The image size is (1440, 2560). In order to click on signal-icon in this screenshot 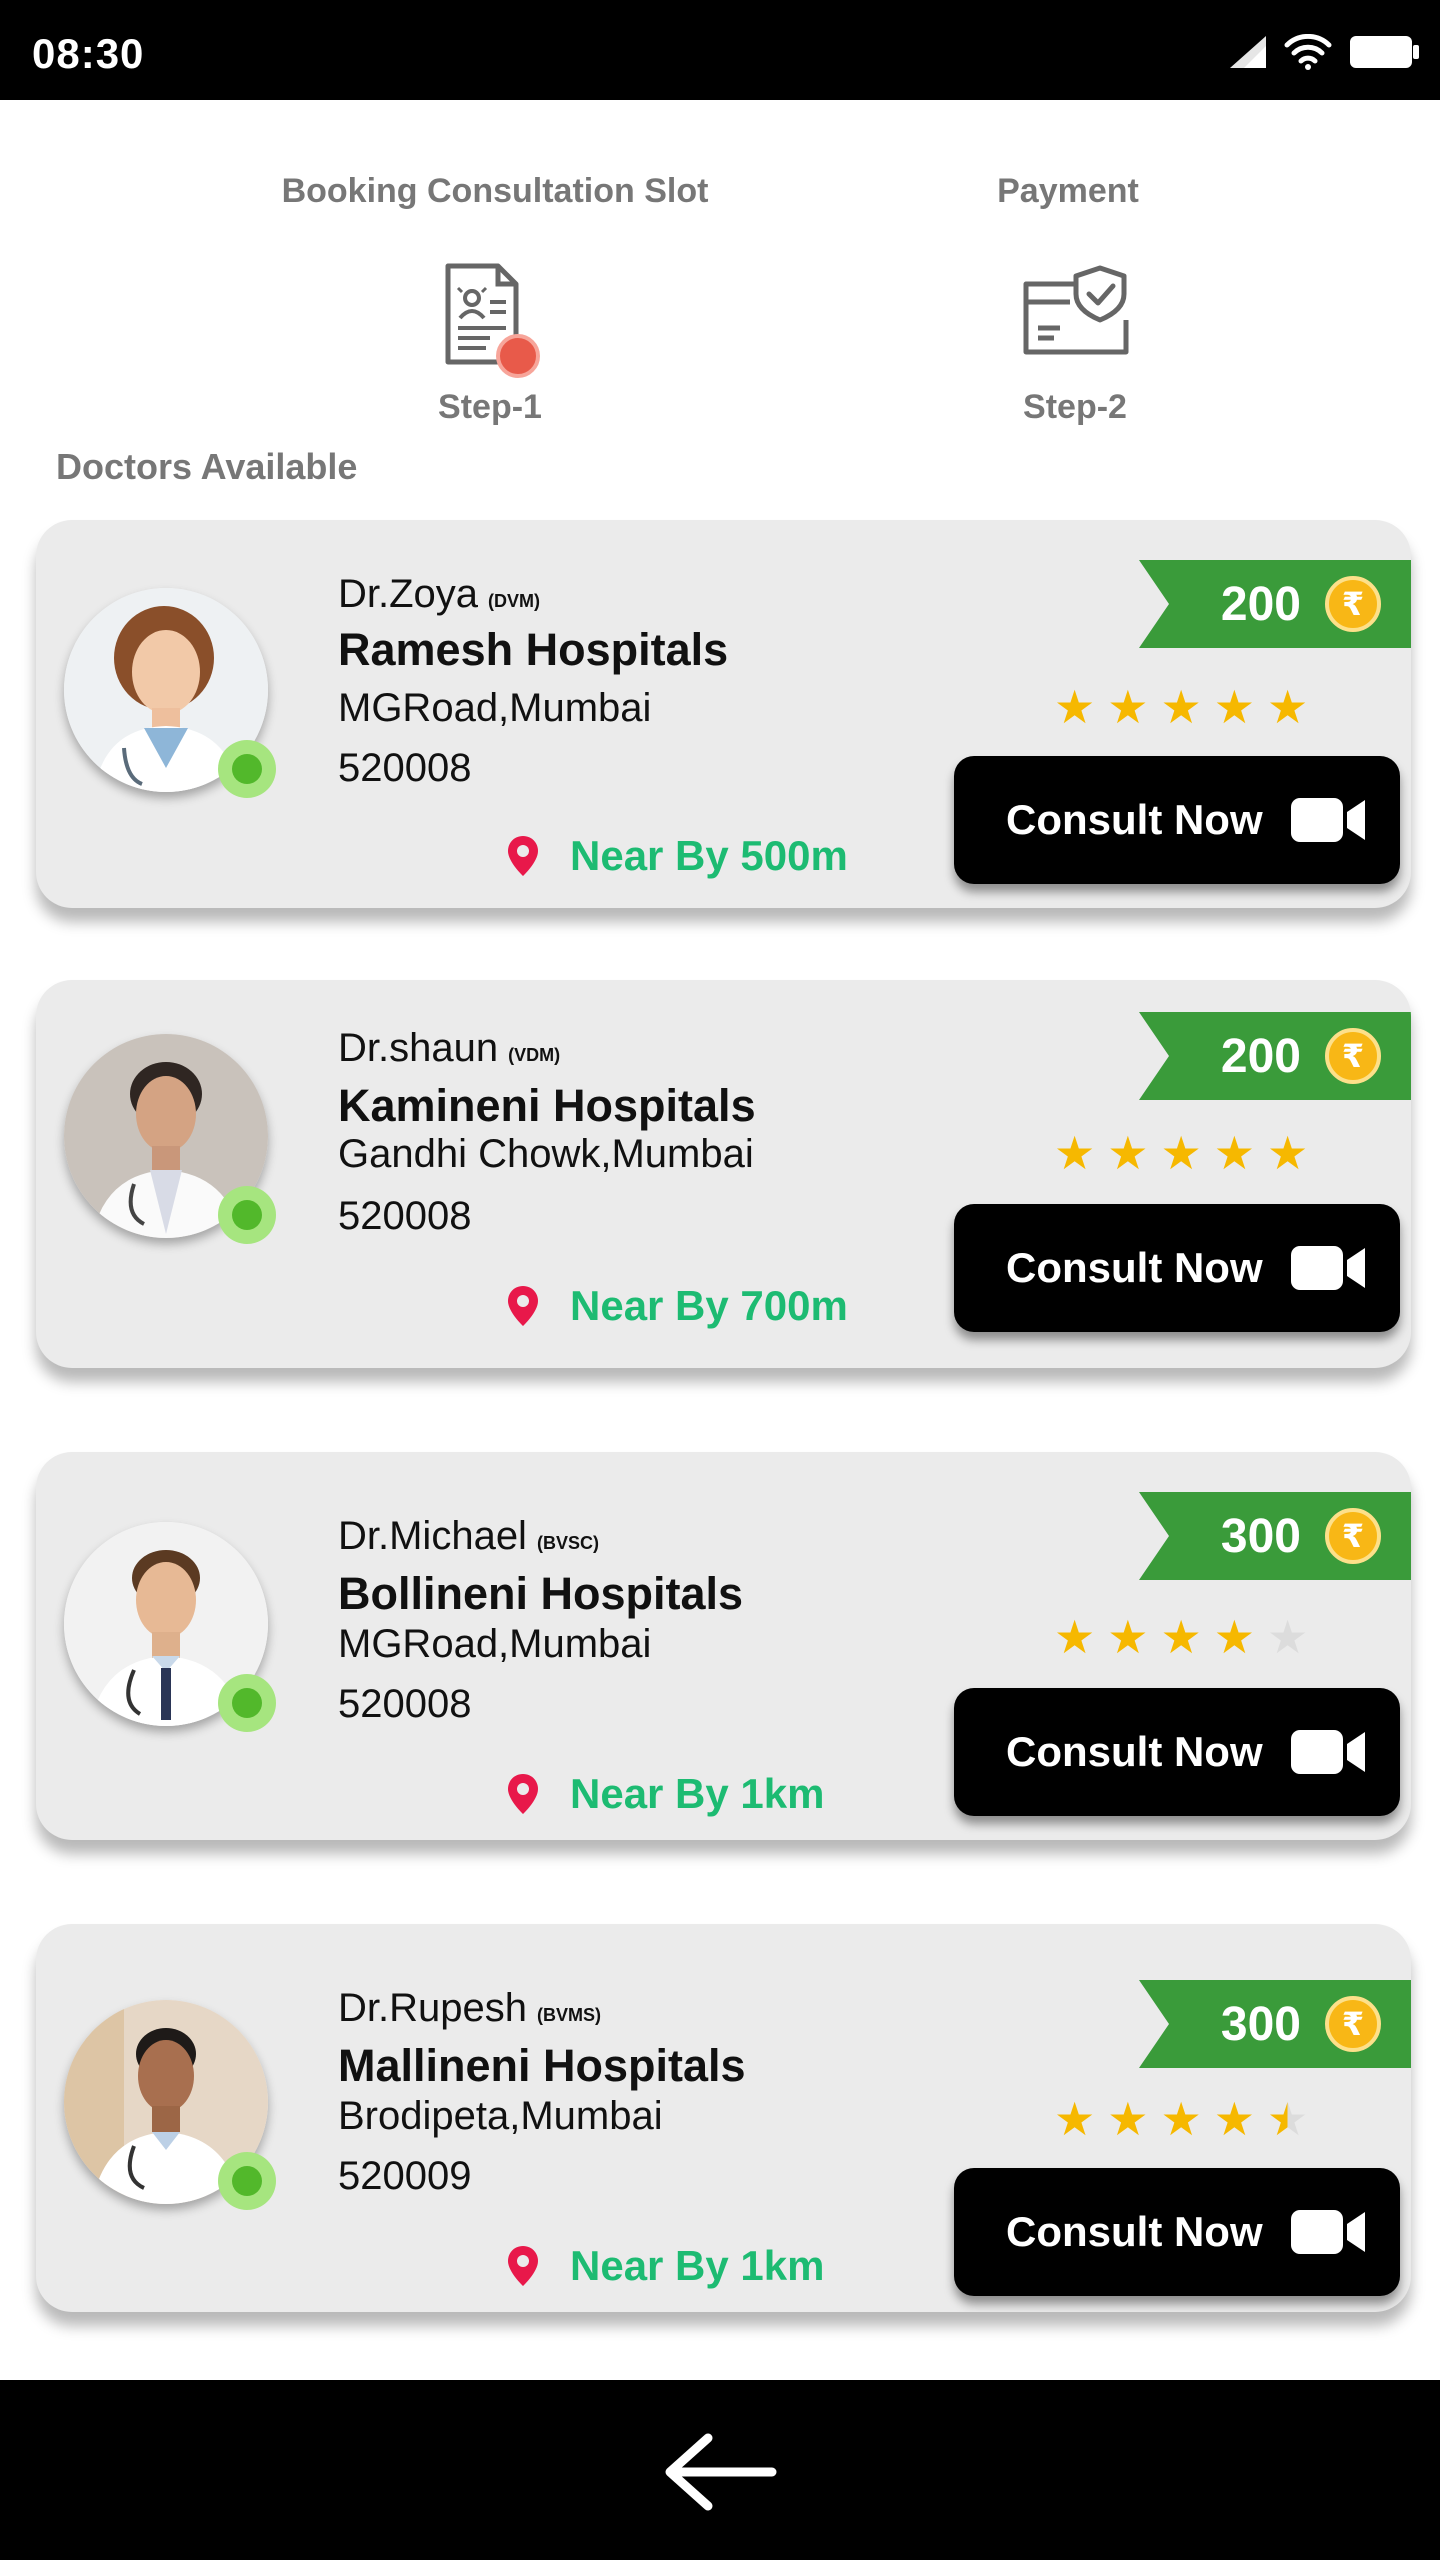, I will do `click(1248, 52)`.